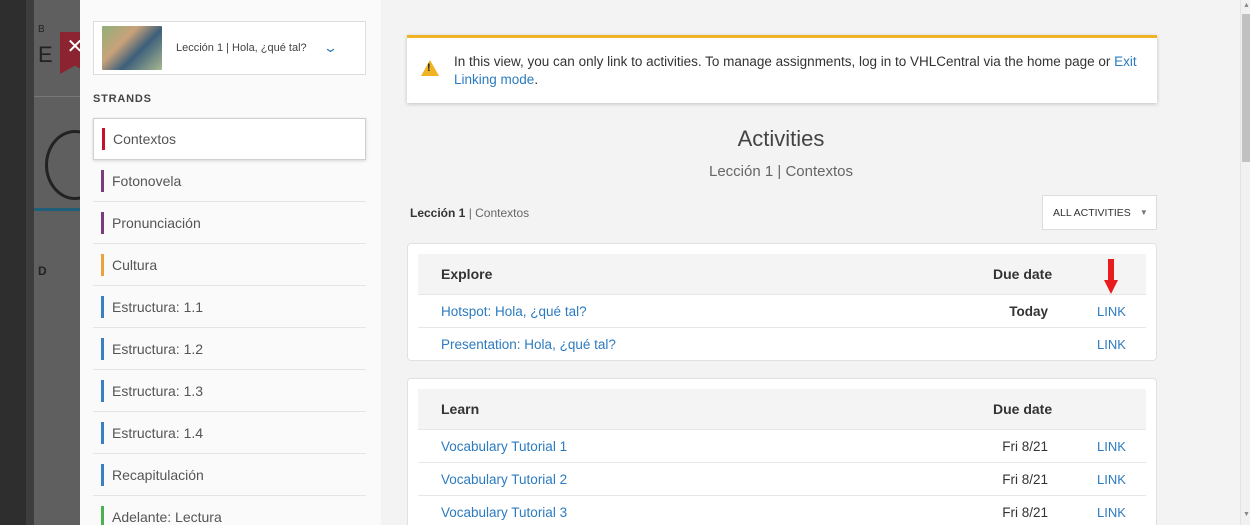  I want to click on activity-filter-dropdown: ALL ACTIVITIES ▼, so click(1099, 212).